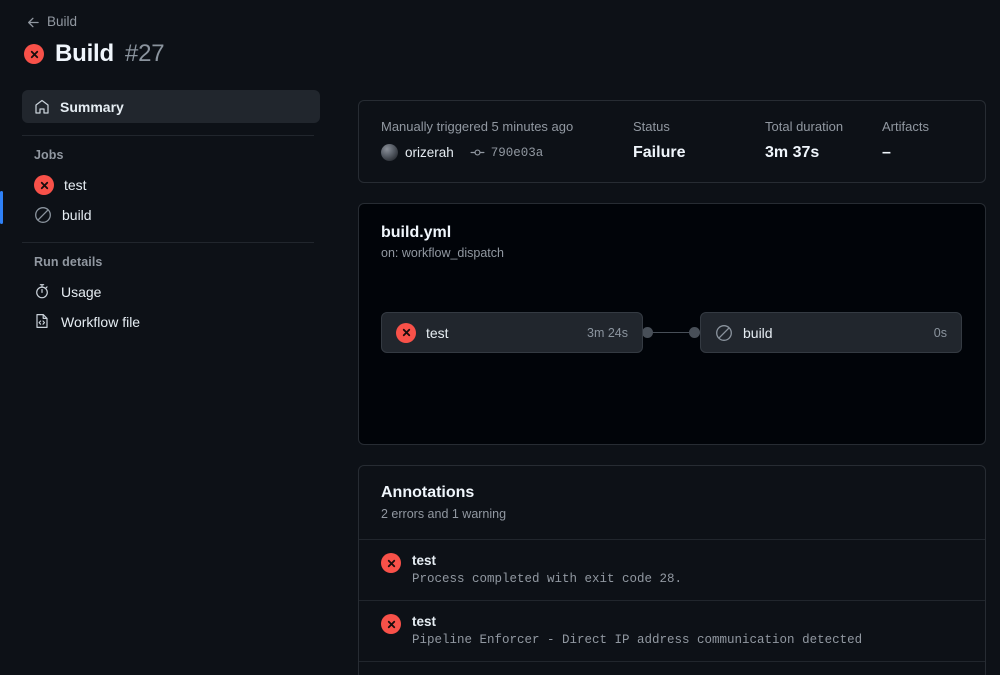 Image resolution: width=1000 pixels, height=675 pixels. What do you see at coordinates (672, 502) in the screenshot?
I see `annotations-header: Annotations 2 errors and 1 warning` at bounding box center [672, 502].